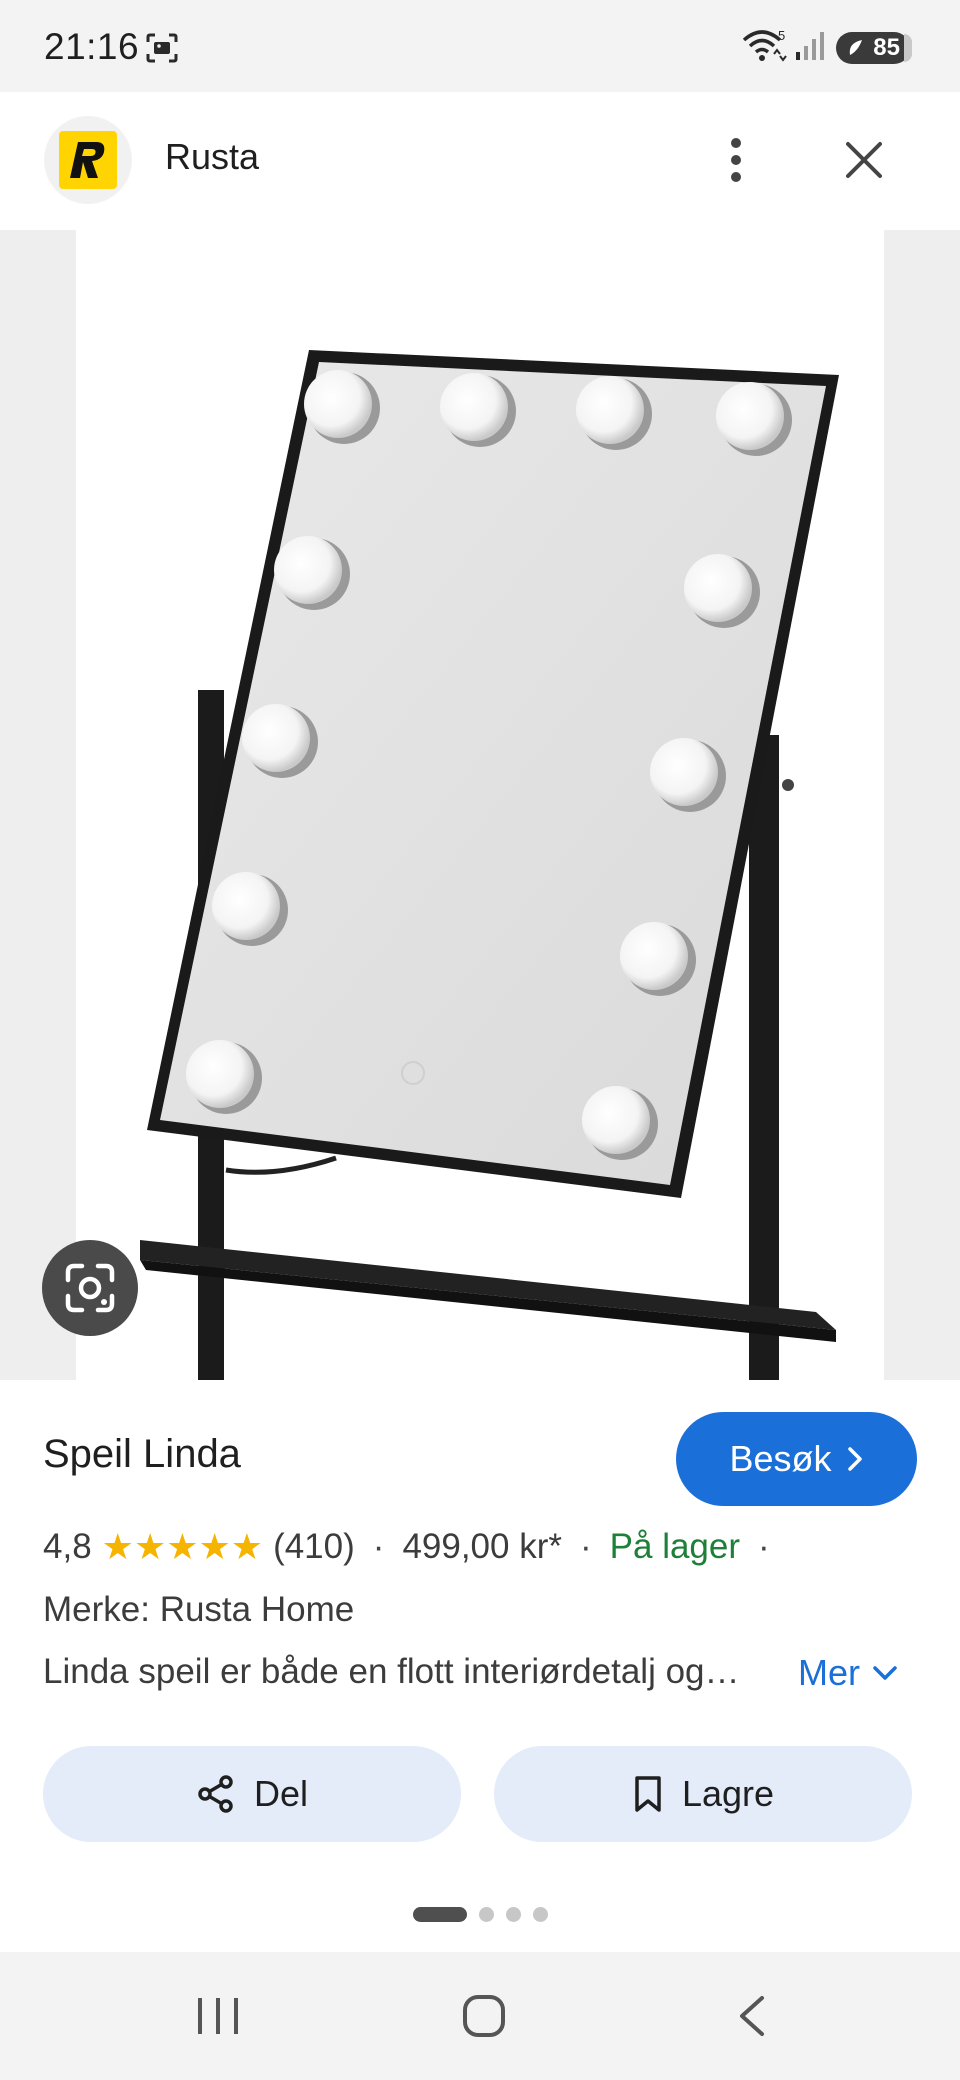 This screenshot has height=2080, width=960. What do you see at coordinates (675, 1546) in the screenshot?
I see `stock-status: På lager` at bounding box center [675, 1546].